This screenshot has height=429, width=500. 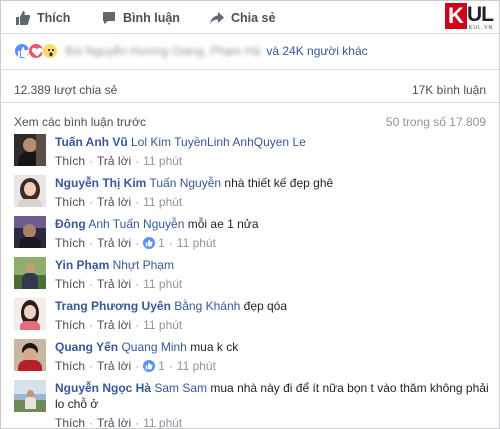 I want to click on stats-row: 12.389 lượt chia sẻ 17K bình luận, so click(x=250, y=86).